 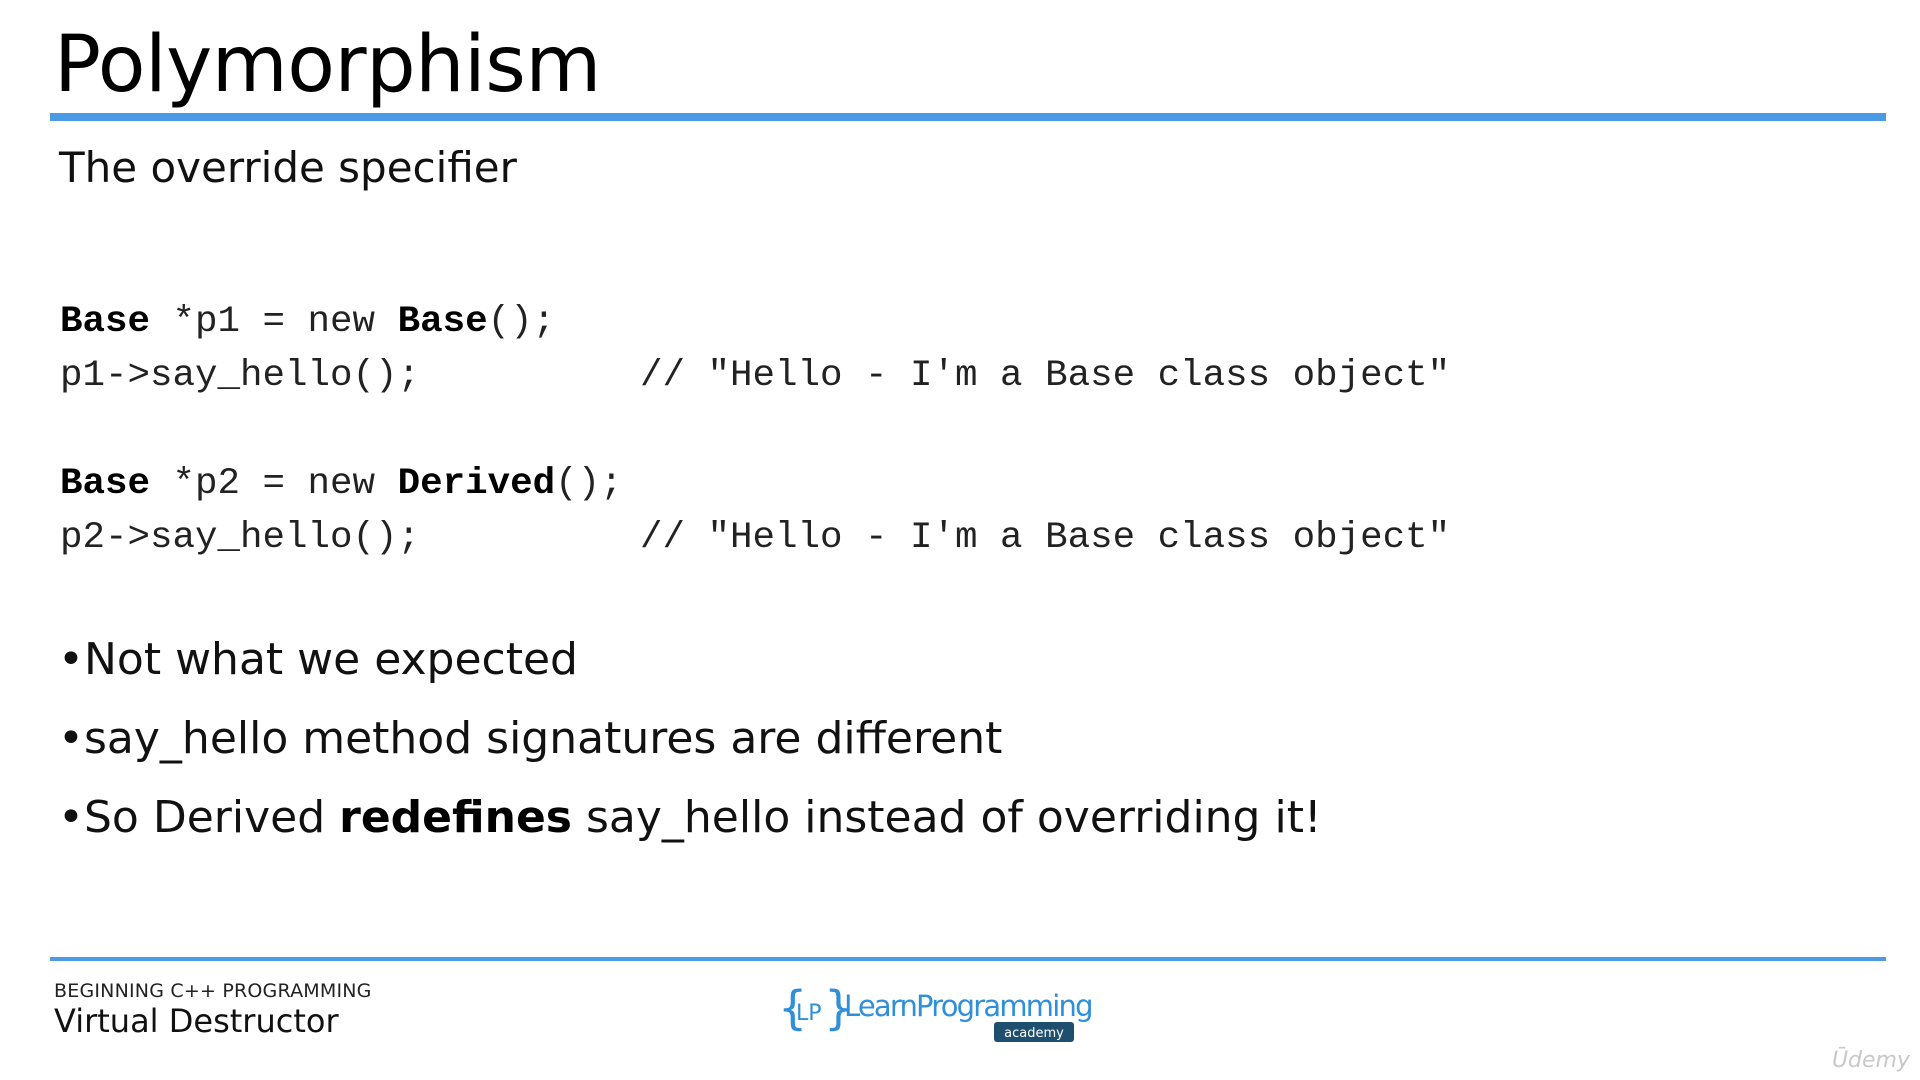 I want to click on code-text: *p1 = new, so click(x=274, y=322).